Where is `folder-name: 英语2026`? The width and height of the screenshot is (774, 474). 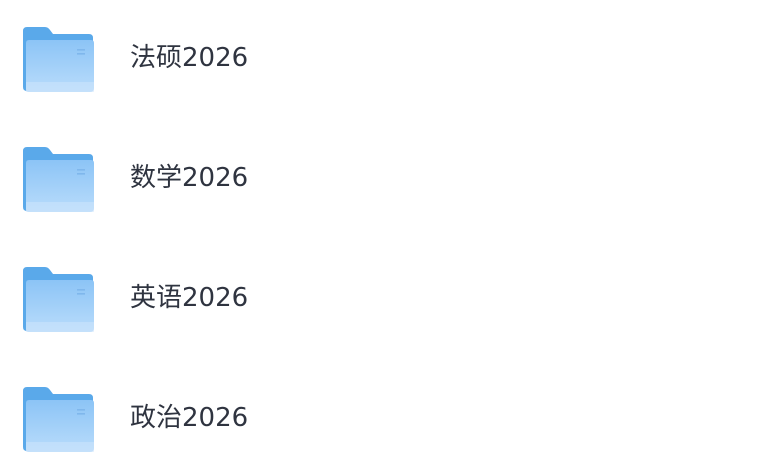
folder-name: 英语2026 is located at coordinates (189, 298).